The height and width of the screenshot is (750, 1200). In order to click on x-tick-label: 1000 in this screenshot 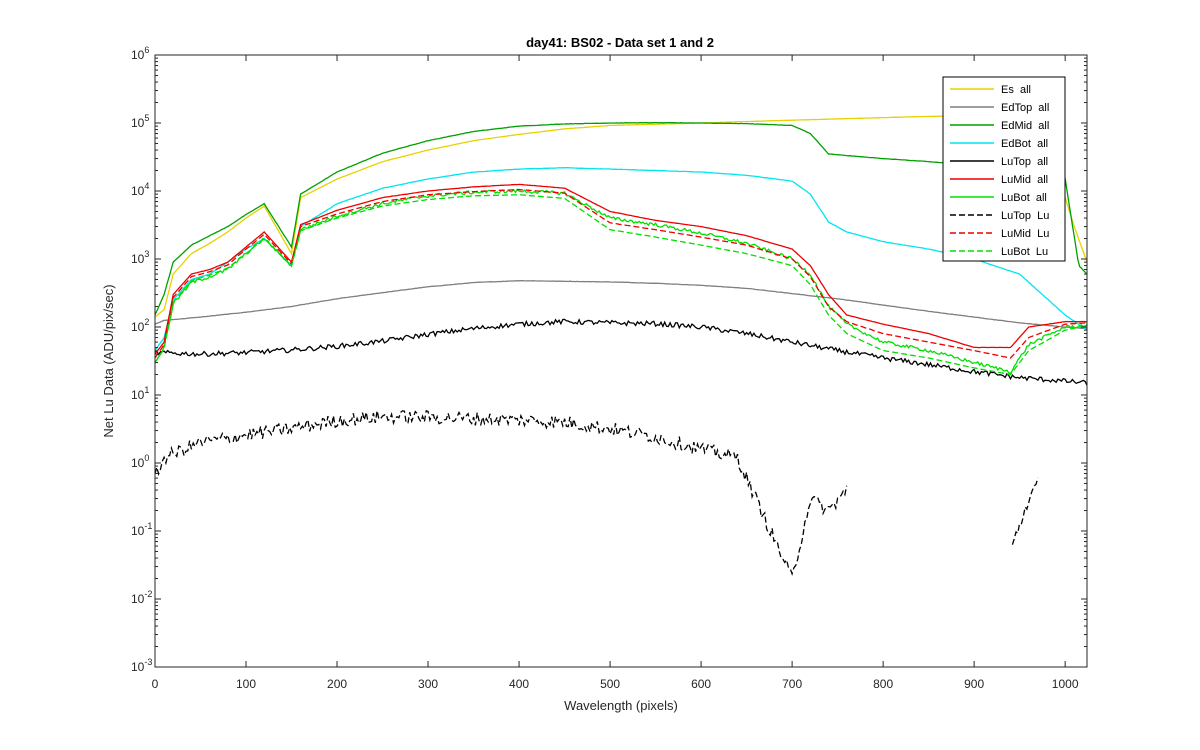, I will do `click(1065, 684)`.